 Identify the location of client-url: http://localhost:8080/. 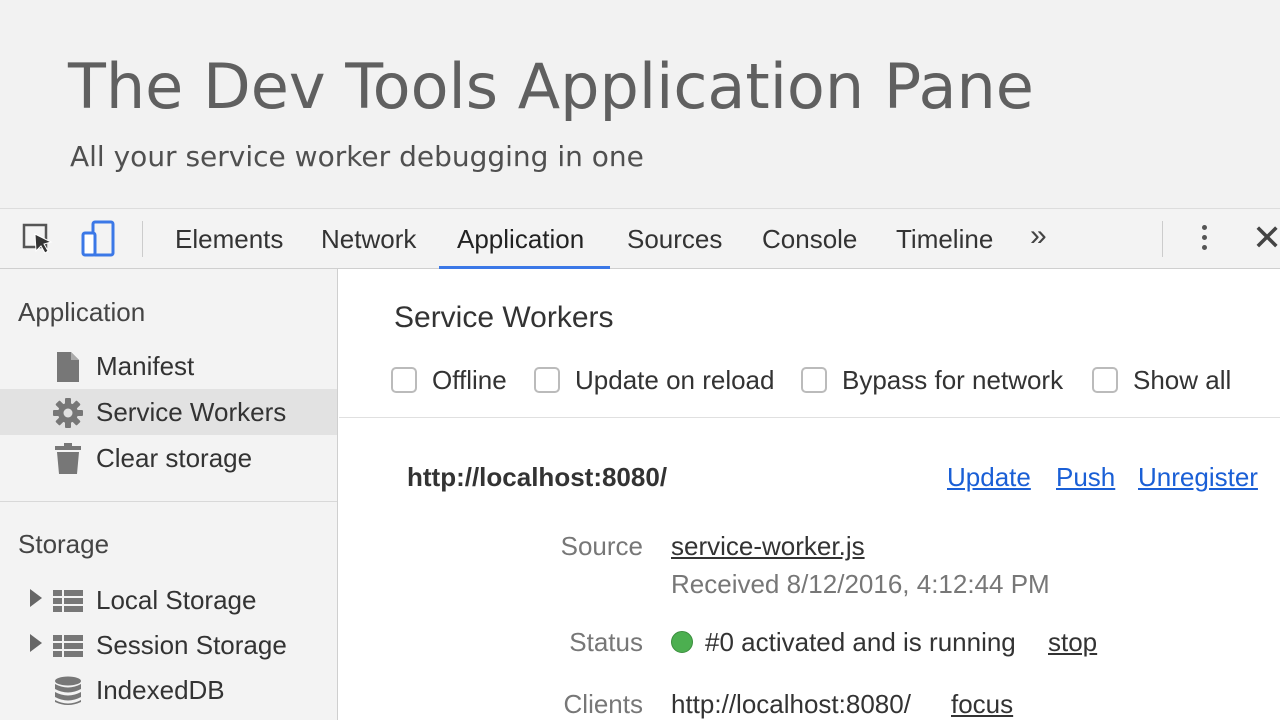
(791, 704).